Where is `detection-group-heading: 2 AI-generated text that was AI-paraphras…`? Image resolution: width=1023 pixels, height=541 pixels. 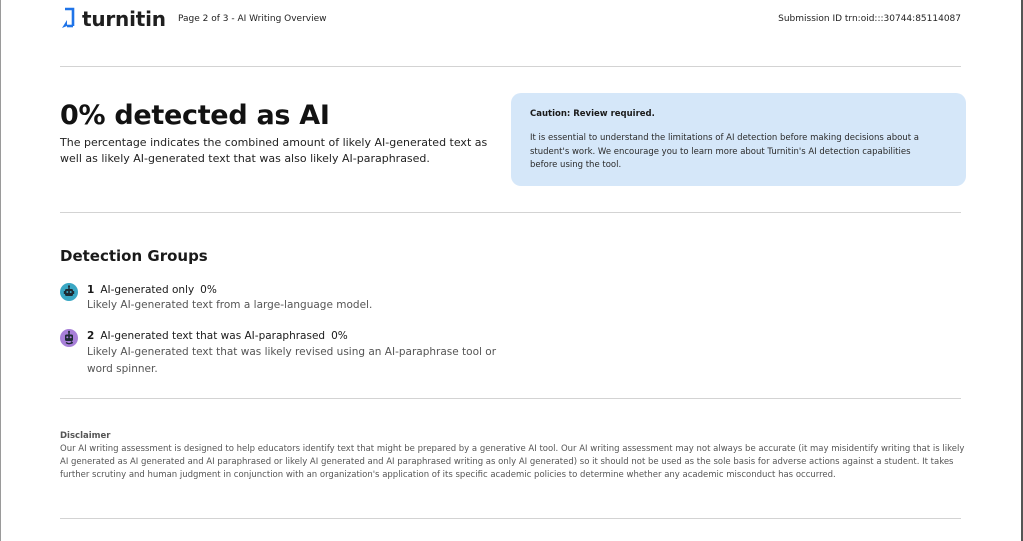 detection-group-heading: 2 AI-generated text that was AI-paraphras… is located at coordinates (217, 336).